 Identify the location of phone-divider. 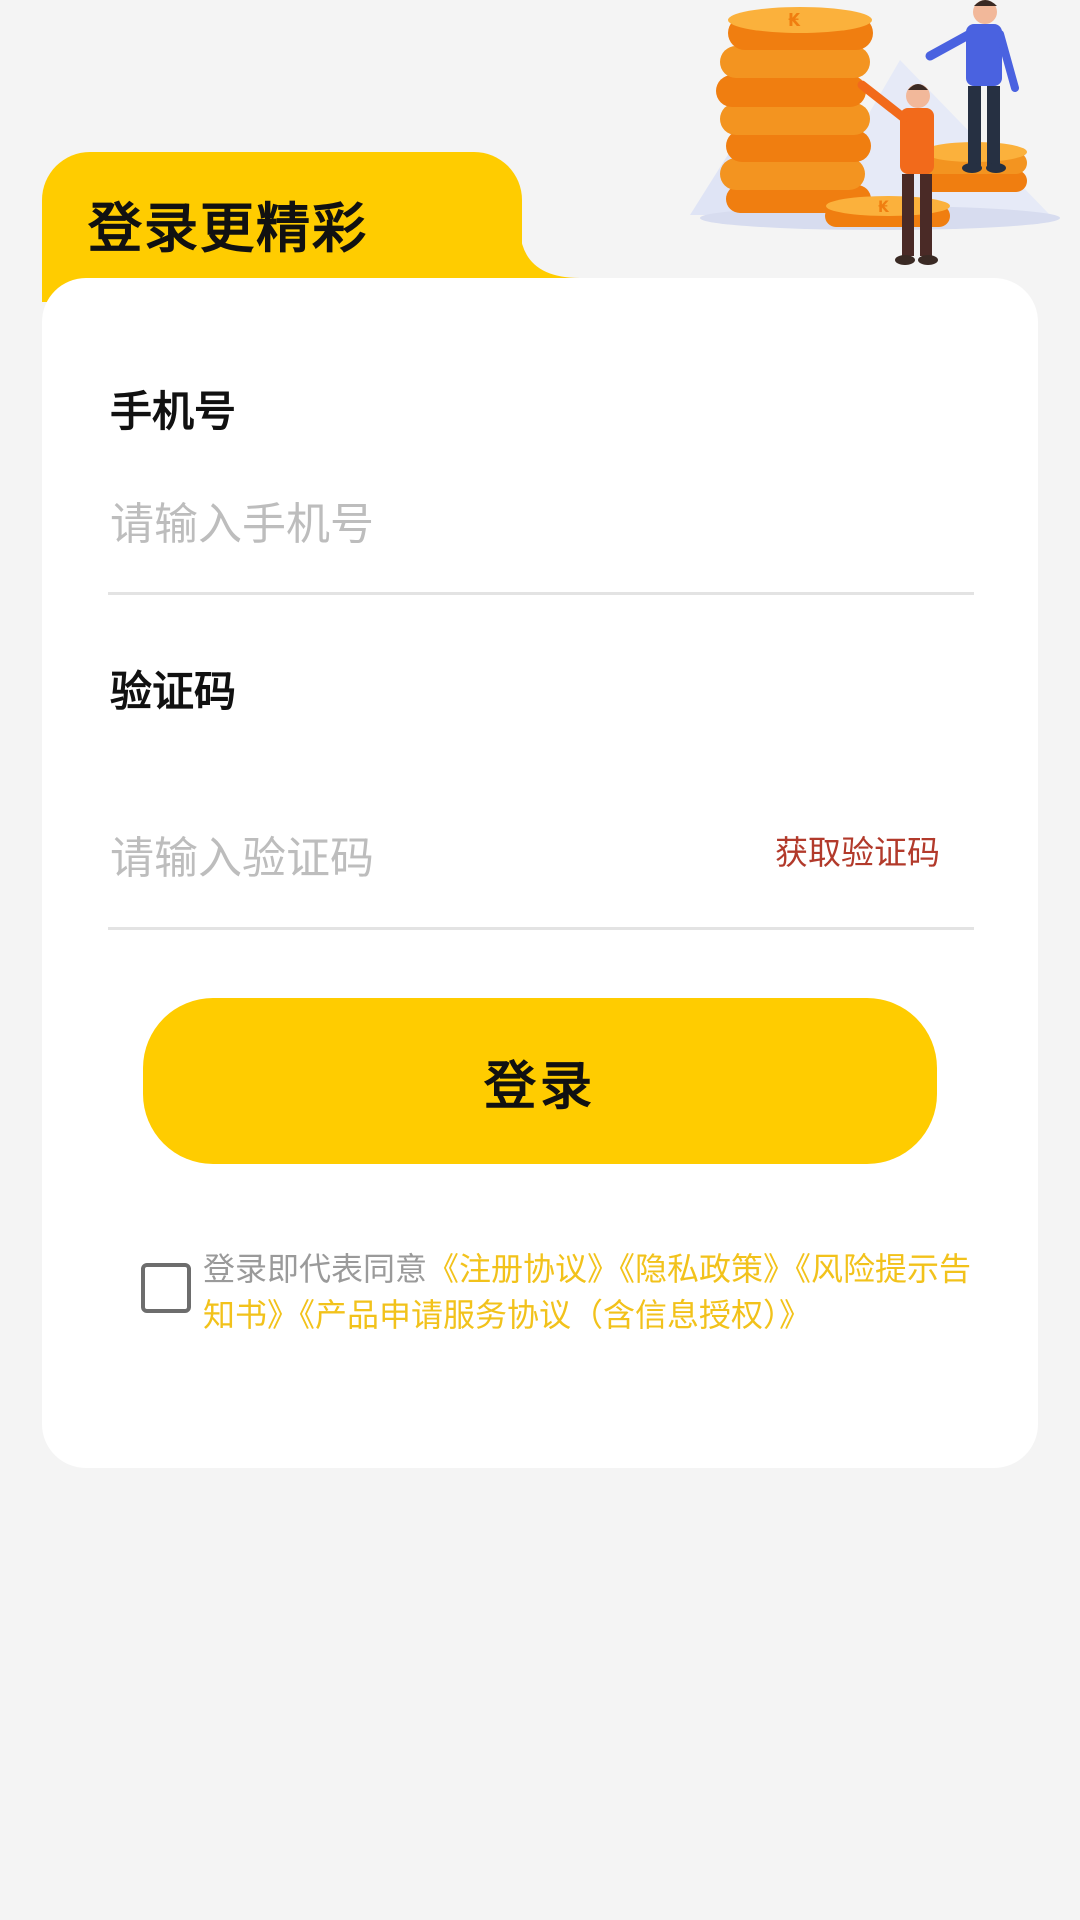
(541, 593).